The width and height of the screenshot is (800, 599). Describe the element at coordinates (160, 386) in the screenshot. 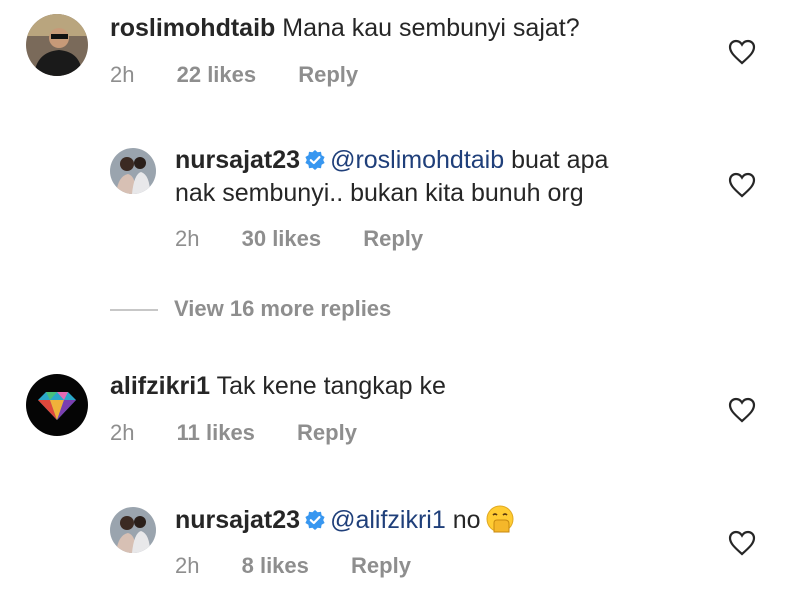

I see `username: alifzikri1` at that location.